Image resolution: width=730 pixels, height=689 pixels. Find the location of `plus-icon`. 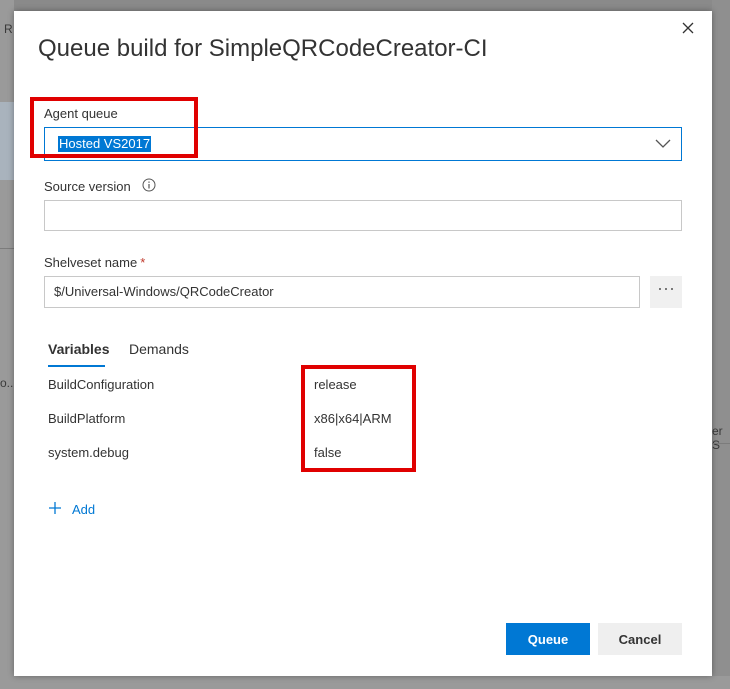

plus-icon is located at coordinates (55, 508).